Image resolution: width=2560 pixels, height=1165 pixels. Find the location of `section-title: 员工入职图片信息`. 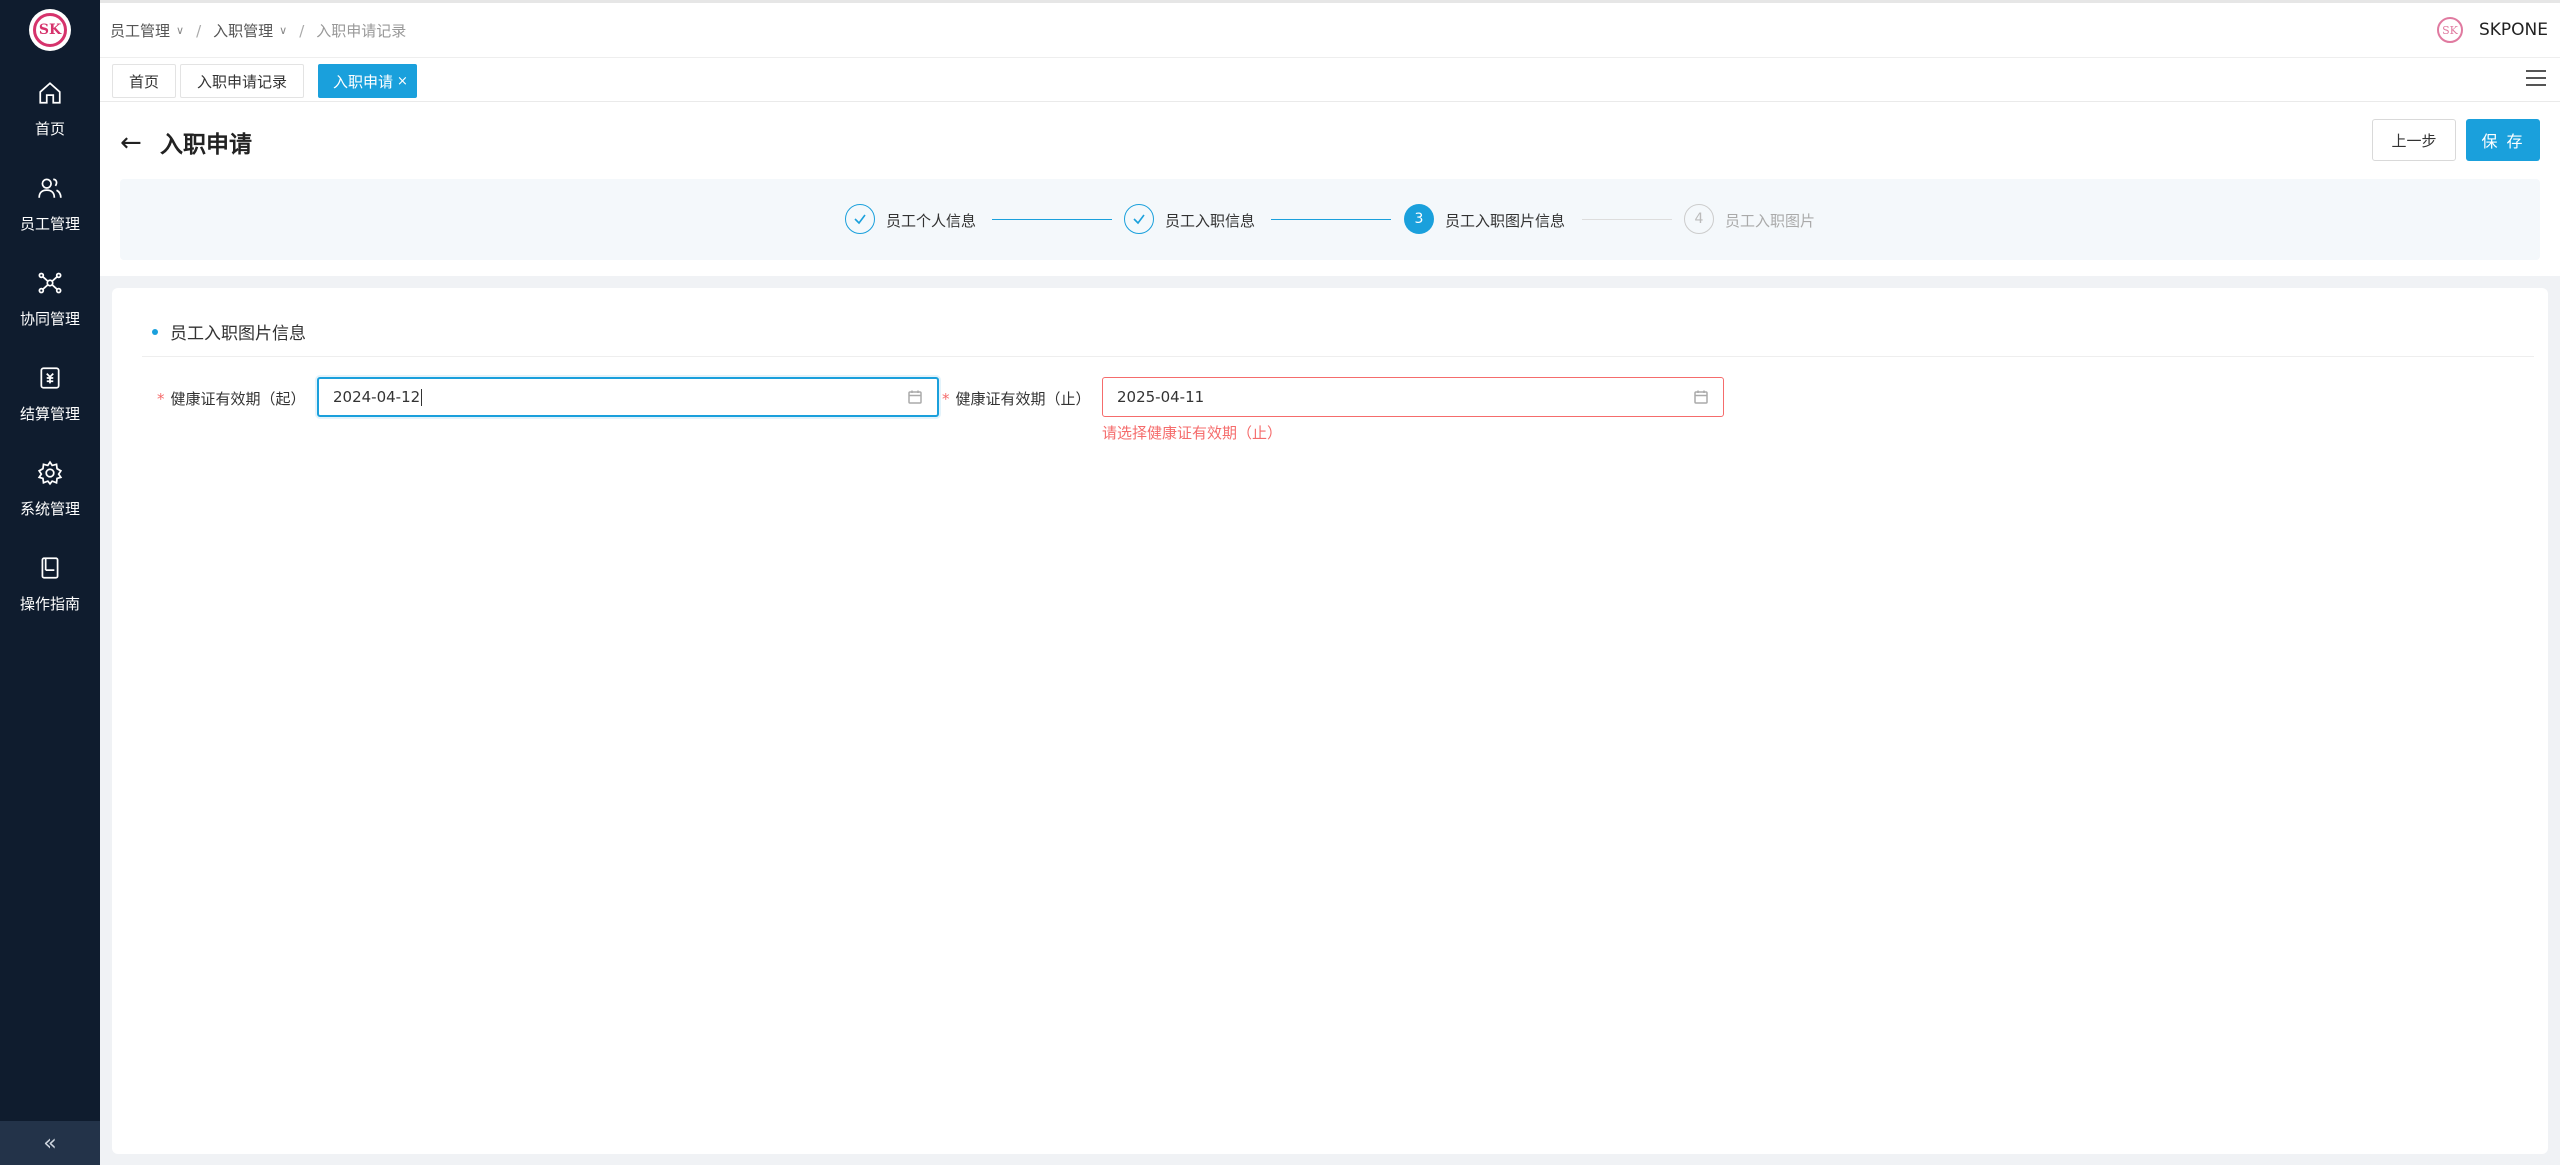

section-title: 员工入职图片信息 is located at coordinates (229, 331).